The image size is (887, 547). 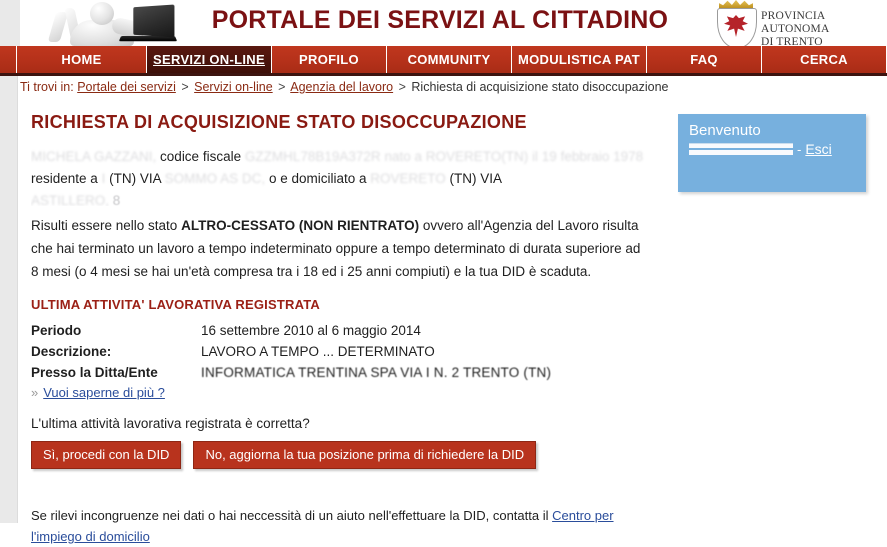 What do you see at coordinates (150, 178) in the screenshot?
I see `personal-residence-via-label: VIA` at bounding box center [150, 178].